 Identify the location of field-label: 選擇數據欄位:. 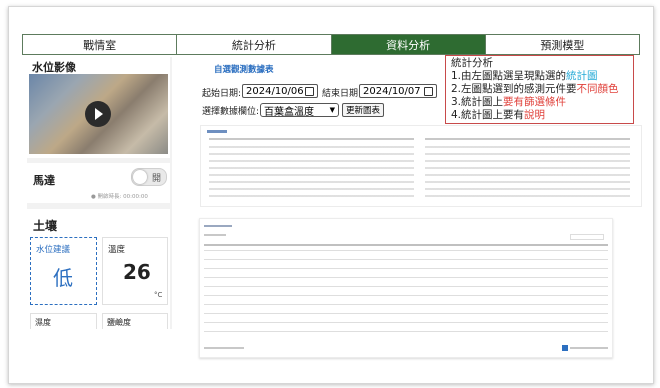
(231, 112).